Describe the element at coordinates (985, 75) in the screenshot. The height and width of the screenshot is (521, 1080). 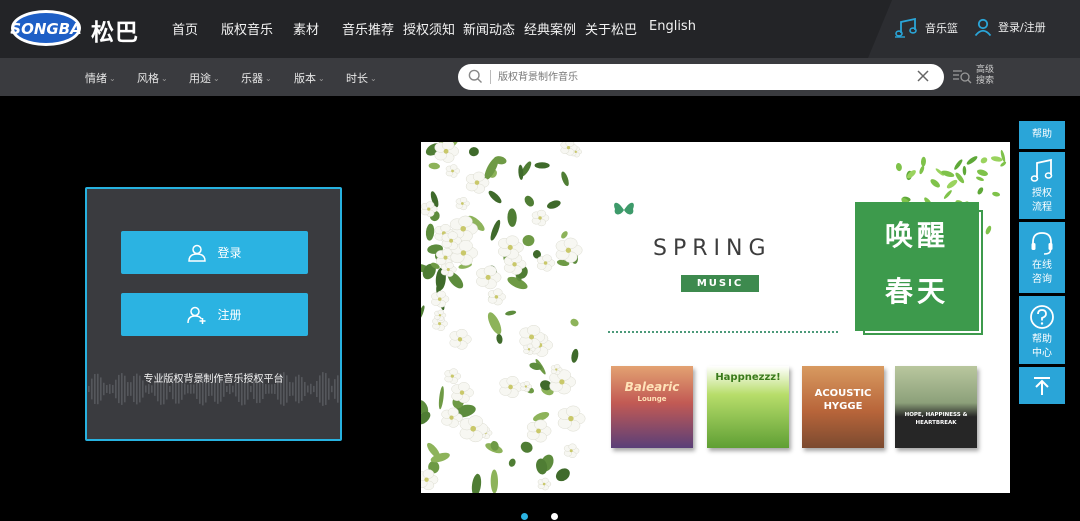
I see `advanced-search-label: 高级搜索` at that location.